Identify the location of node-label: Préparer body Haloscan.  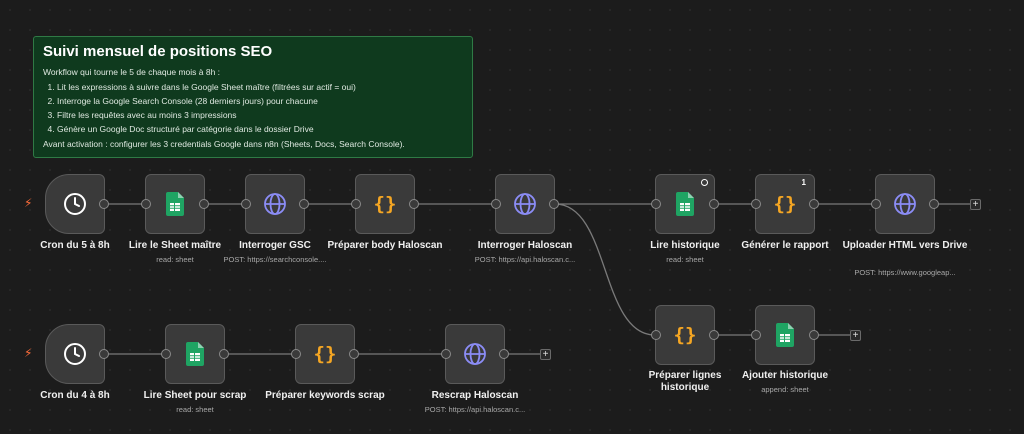
(385, 245).